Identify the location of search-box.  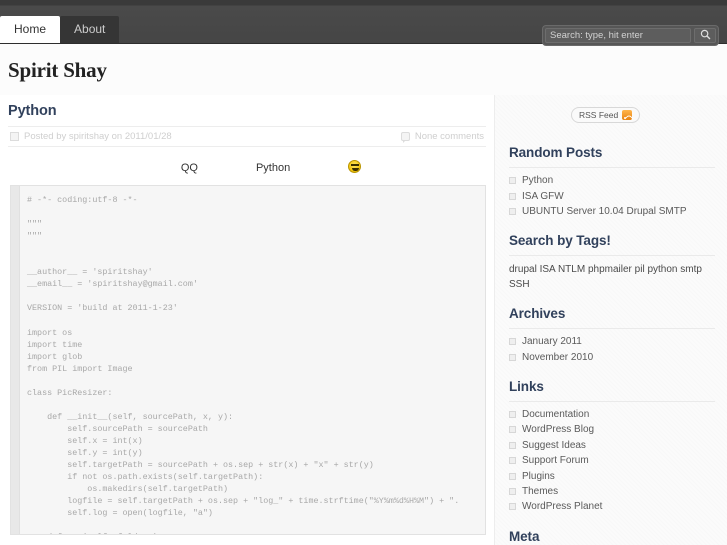
(630, 35).